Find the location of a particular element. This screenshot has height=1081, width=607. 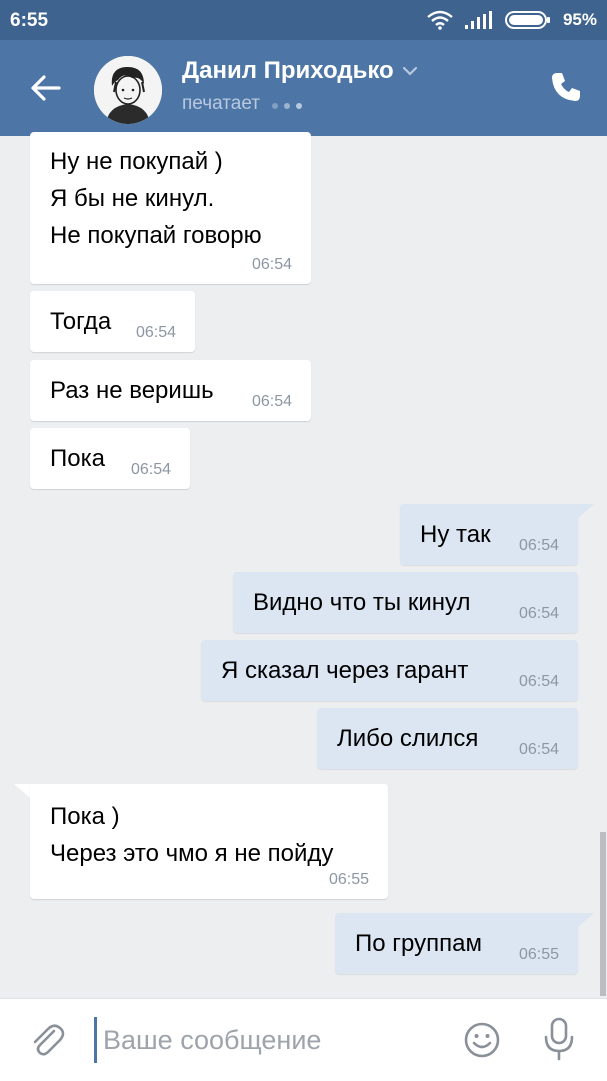

microphone-icon is located at coordinates (559, 1039).